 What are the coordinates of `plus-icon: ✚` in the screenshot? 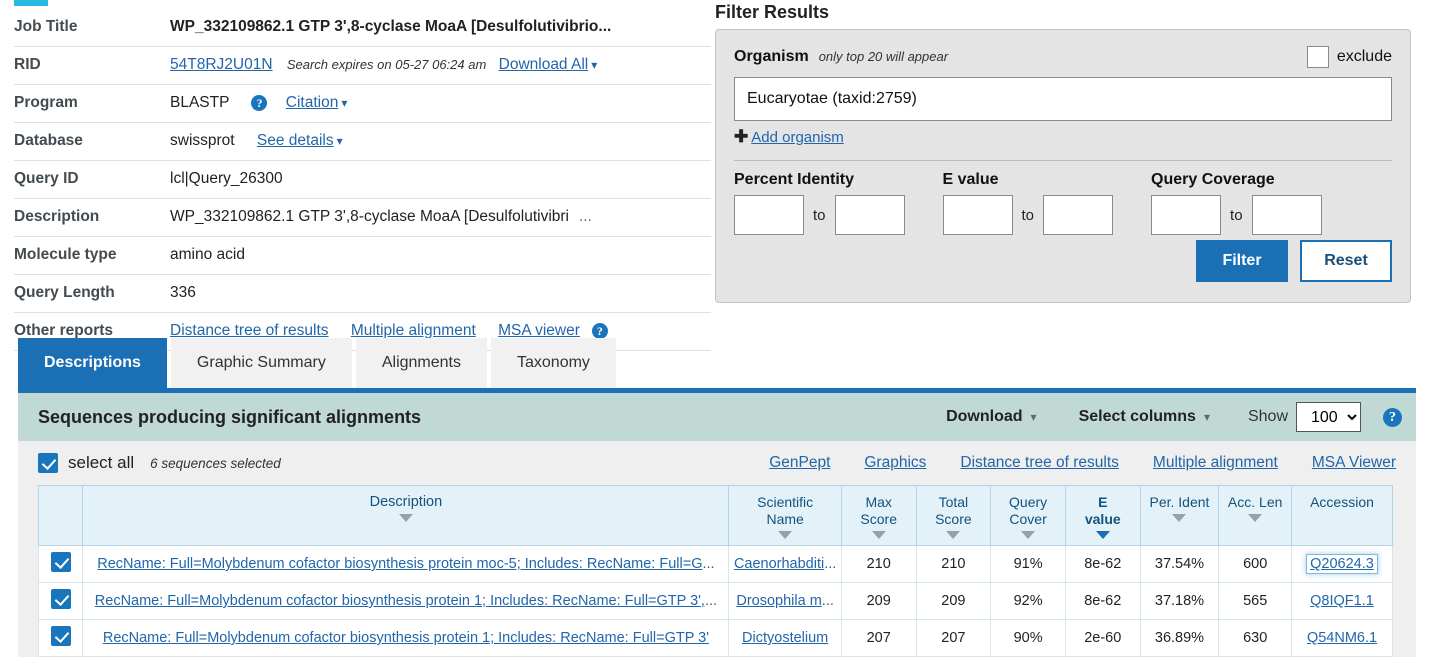 It's located at (741, 136).